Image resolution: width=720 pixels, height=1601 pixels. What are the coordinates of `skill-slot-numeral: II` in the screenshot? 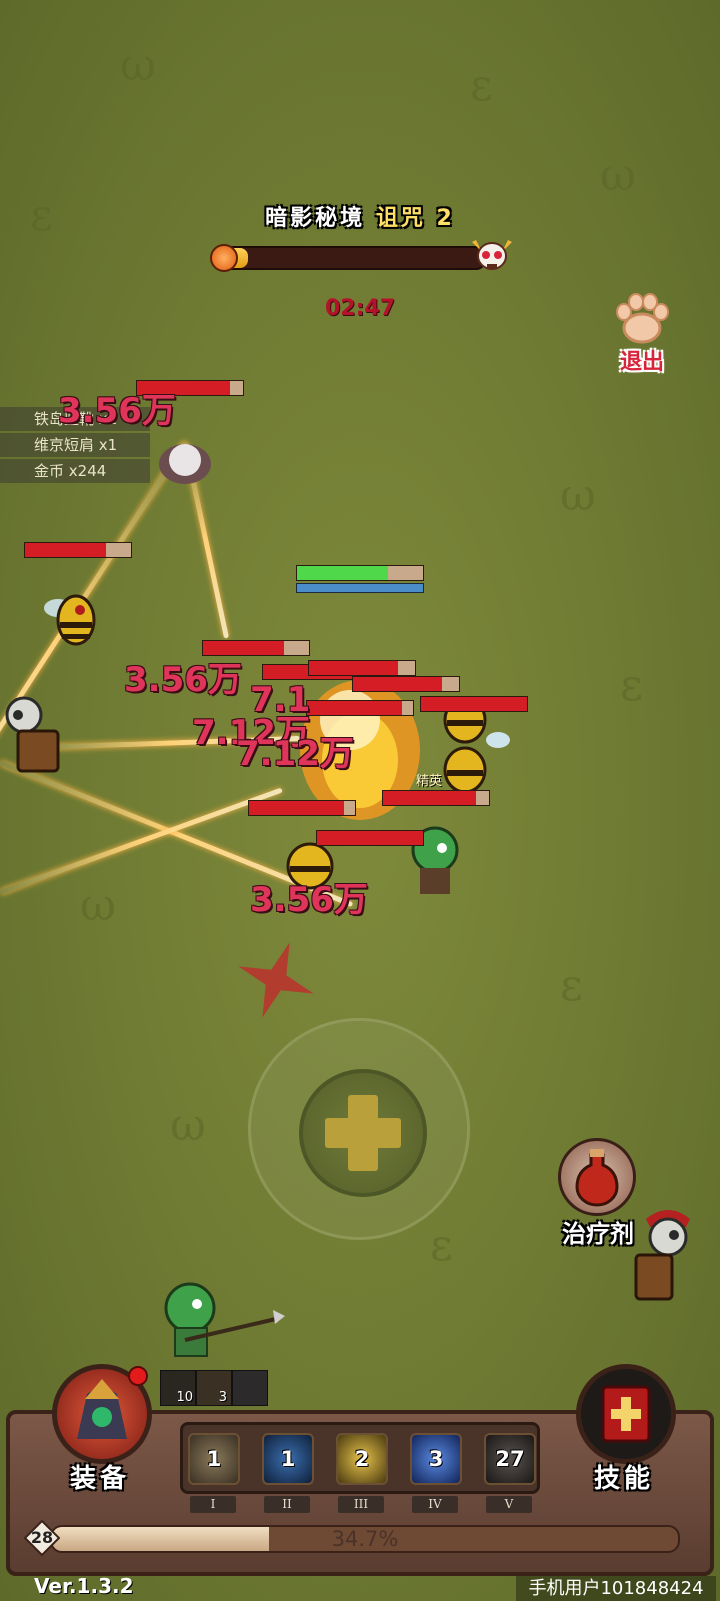 It's located at (287, 1504).